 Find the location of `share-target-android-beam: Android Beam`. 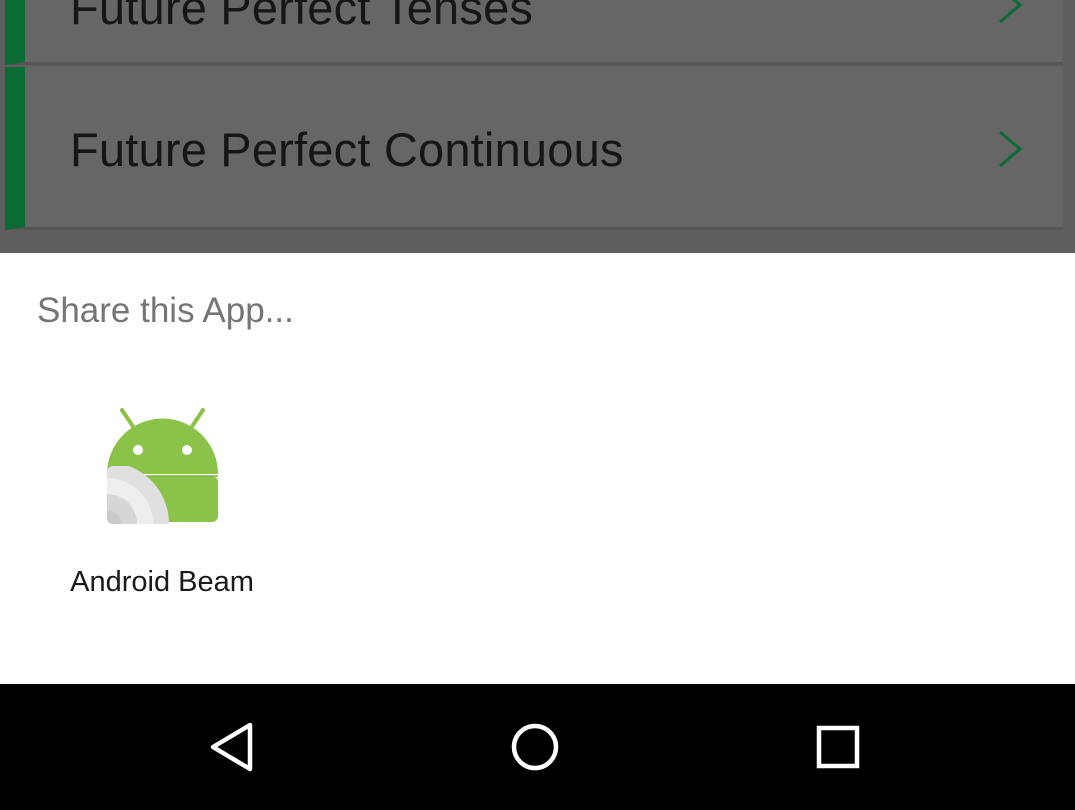

share-target-android-beam: Android Beam is located at coordinates (162, 508).